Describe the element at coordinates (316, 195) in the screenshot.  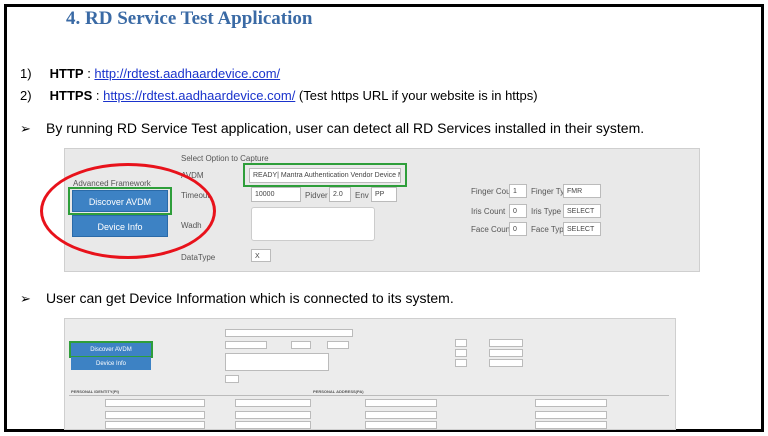
I see `pidver-label: Pidver` at that location.